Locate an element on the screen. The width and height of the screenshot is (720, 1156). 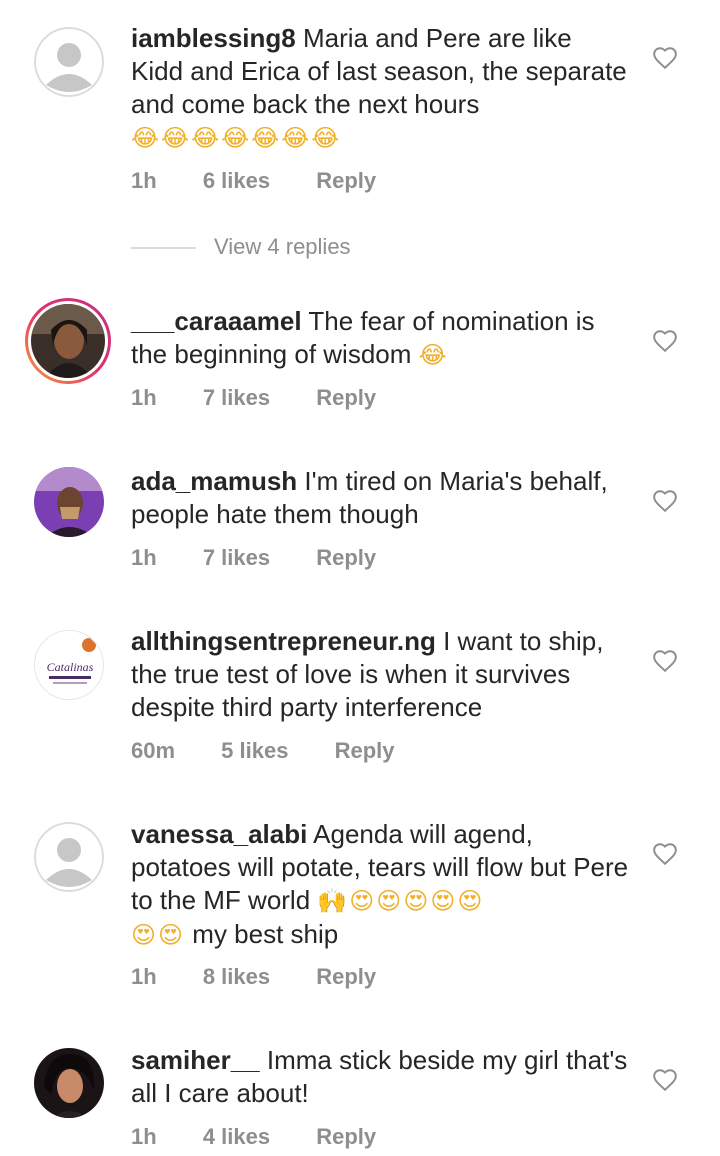
heart-eyes-emoji: 🙌😍😍😍😍😍 is located at coordinates (401, 901).